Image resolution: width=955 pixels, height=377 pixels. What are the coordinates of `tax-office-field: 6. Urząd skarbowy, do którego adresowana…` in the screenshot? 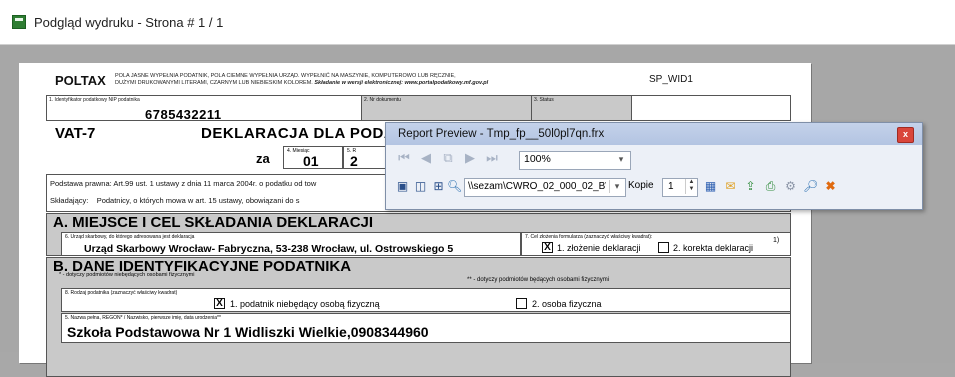 It's located at (291, 244).